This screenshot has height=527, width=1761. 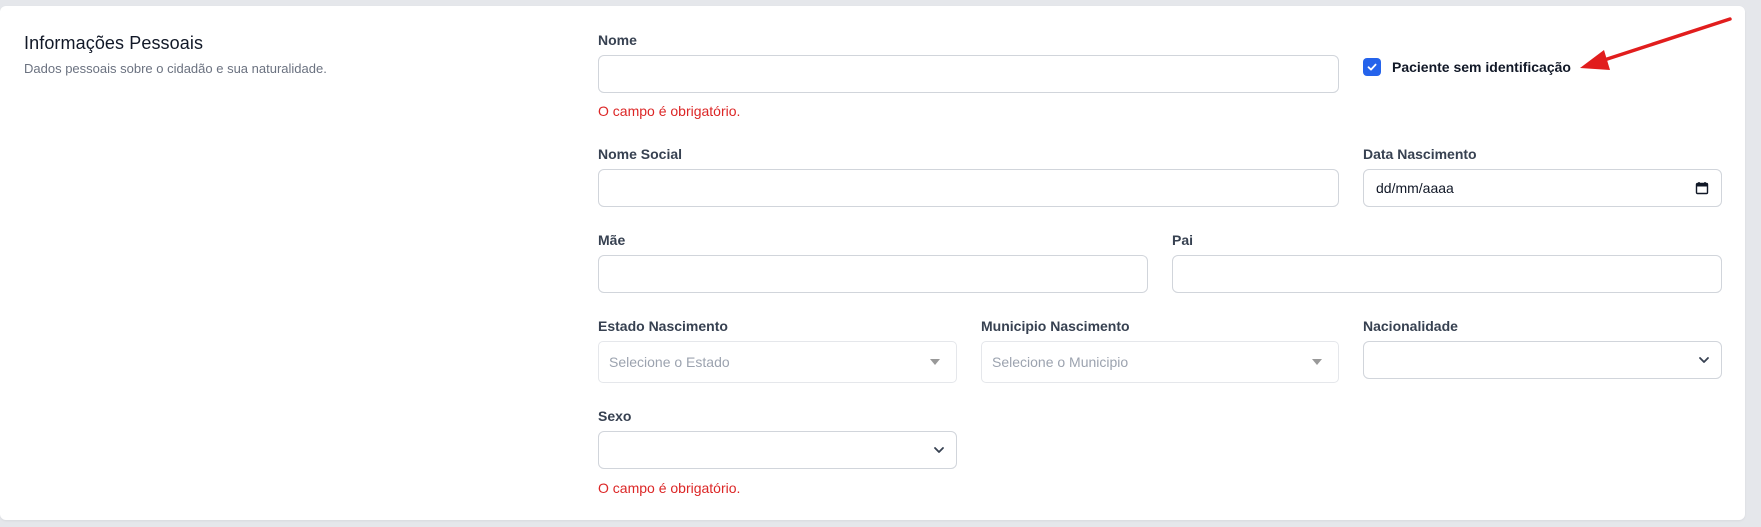 I want to click on paciente-sem-identificacao-label: Paciente sem identificação, so click(x=1481, y=67).